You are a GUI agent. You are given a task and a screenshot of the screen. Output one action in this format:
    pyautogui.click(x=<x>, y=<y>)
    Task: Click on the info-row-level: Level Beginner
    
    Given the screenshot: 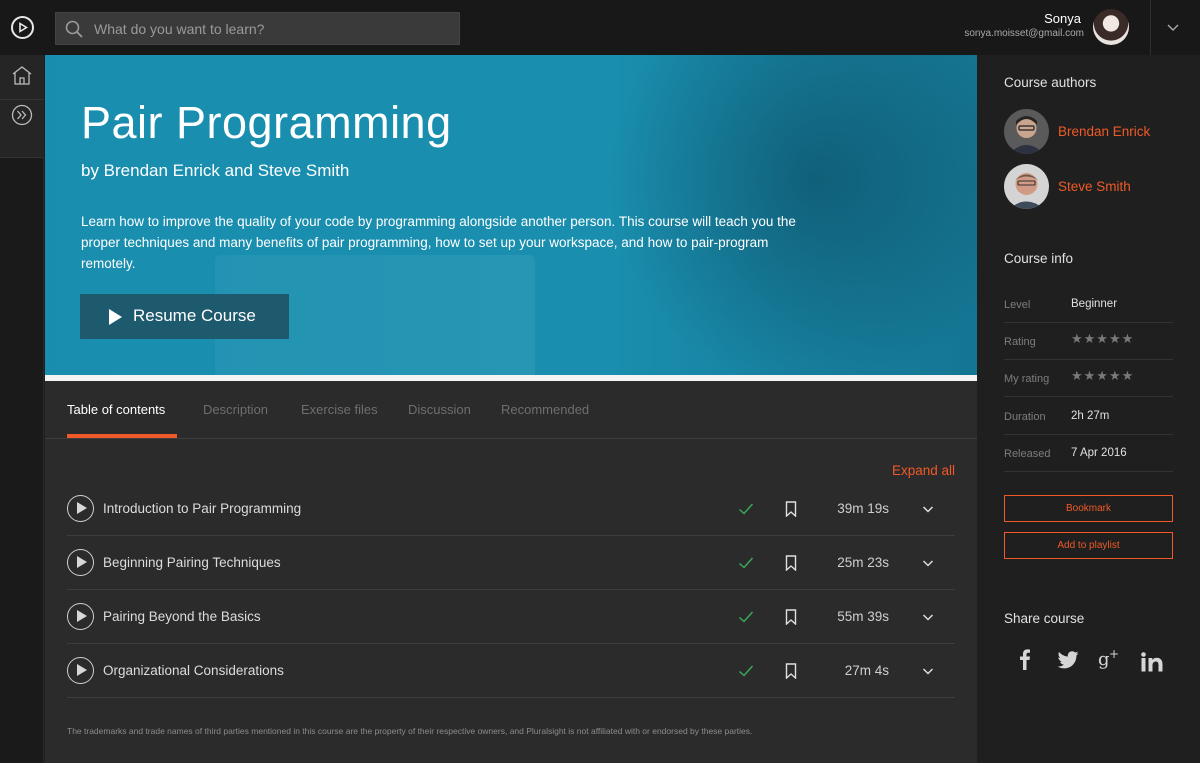 What is the action you would take?
    pyautogui.click(x=1088, y=304)
    